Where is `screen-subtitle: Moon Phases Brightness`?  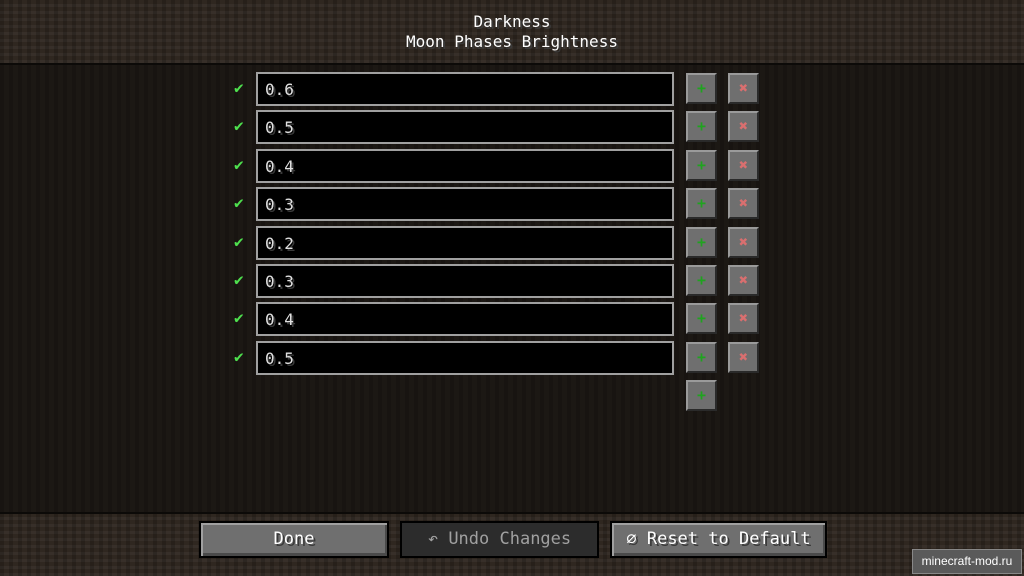 screen-subtitle: Moon Phases Brightness is located at coordinates (512, 41).